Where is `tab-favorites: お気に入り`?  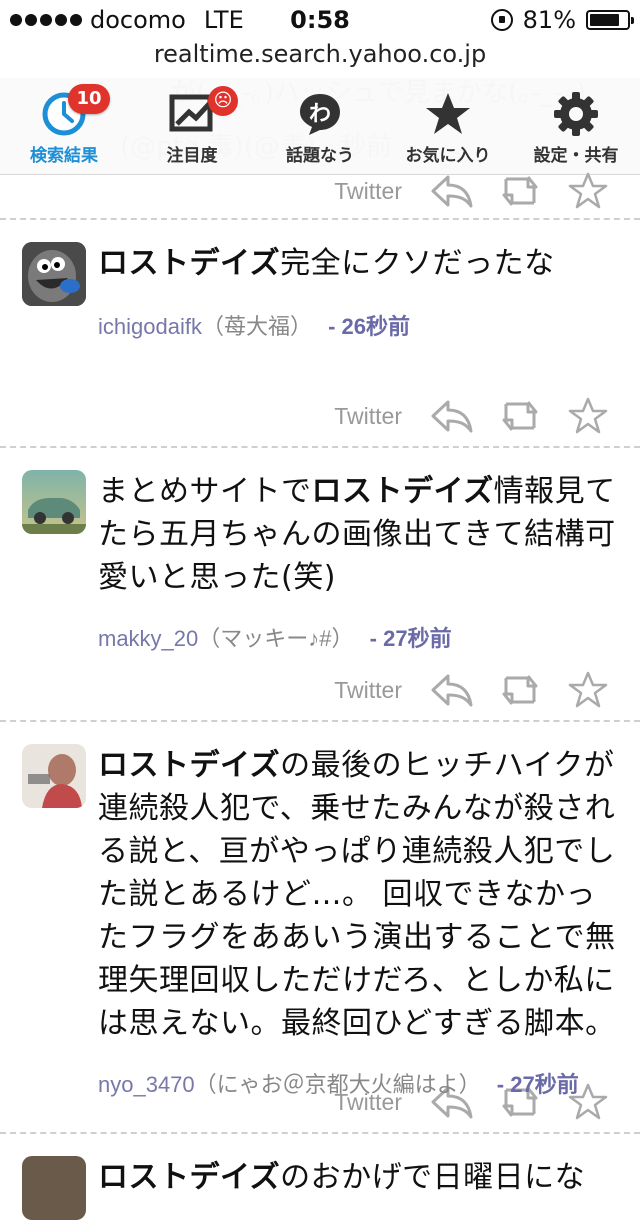 tab-favorites: お気に入り is located at coordinates (448, 126).